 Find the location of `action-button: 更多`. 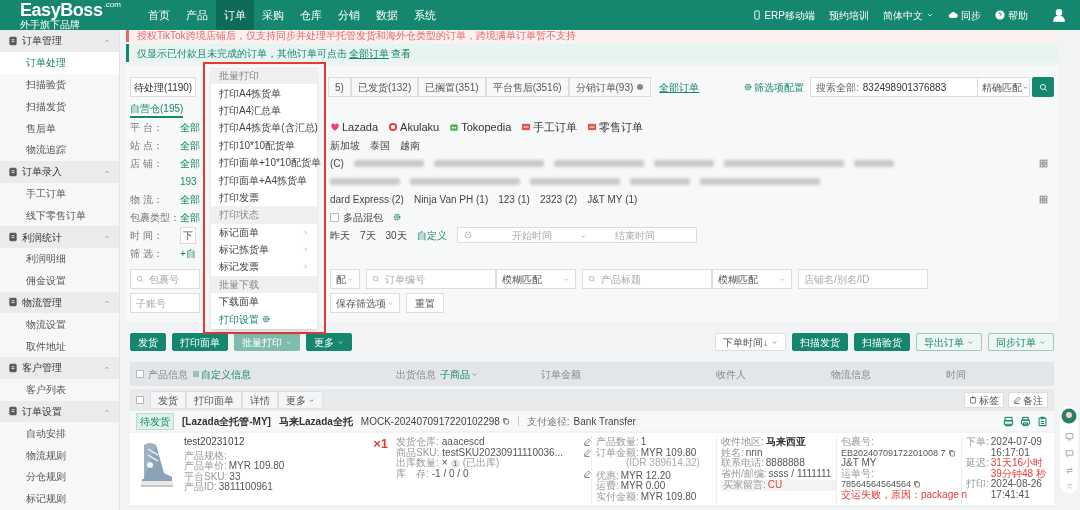

action-button: 更多 is located at coordinates (329, 342).